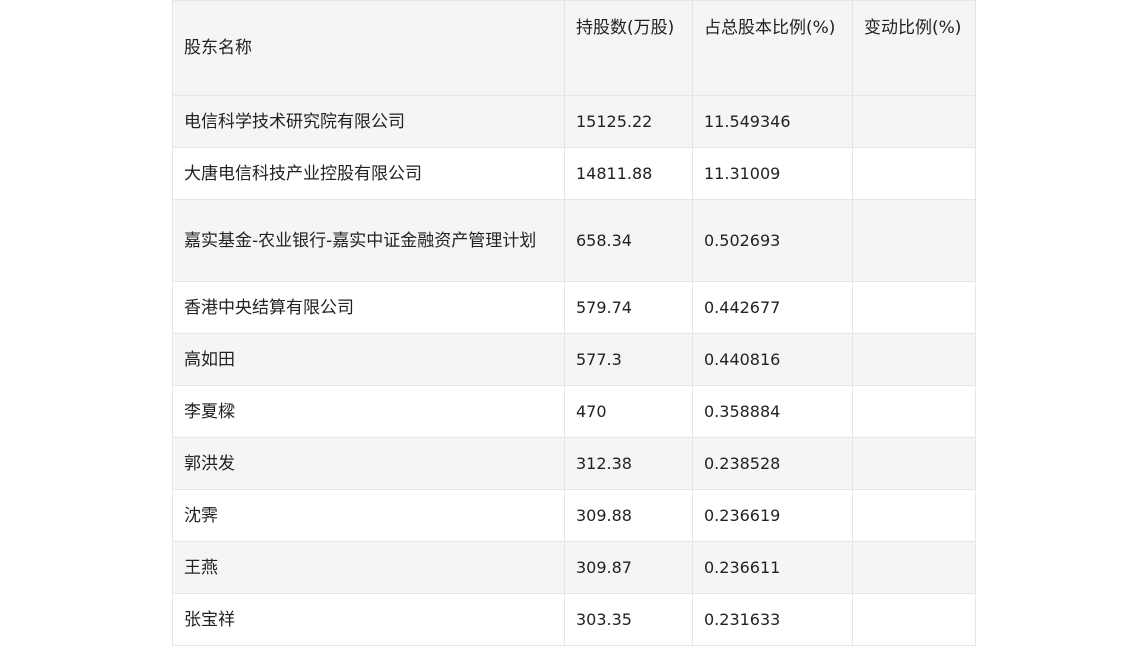  Describe the element at coordinates (368, 359) in the screenshot. I see `cell-shareholder-name: 高如田` at that location.